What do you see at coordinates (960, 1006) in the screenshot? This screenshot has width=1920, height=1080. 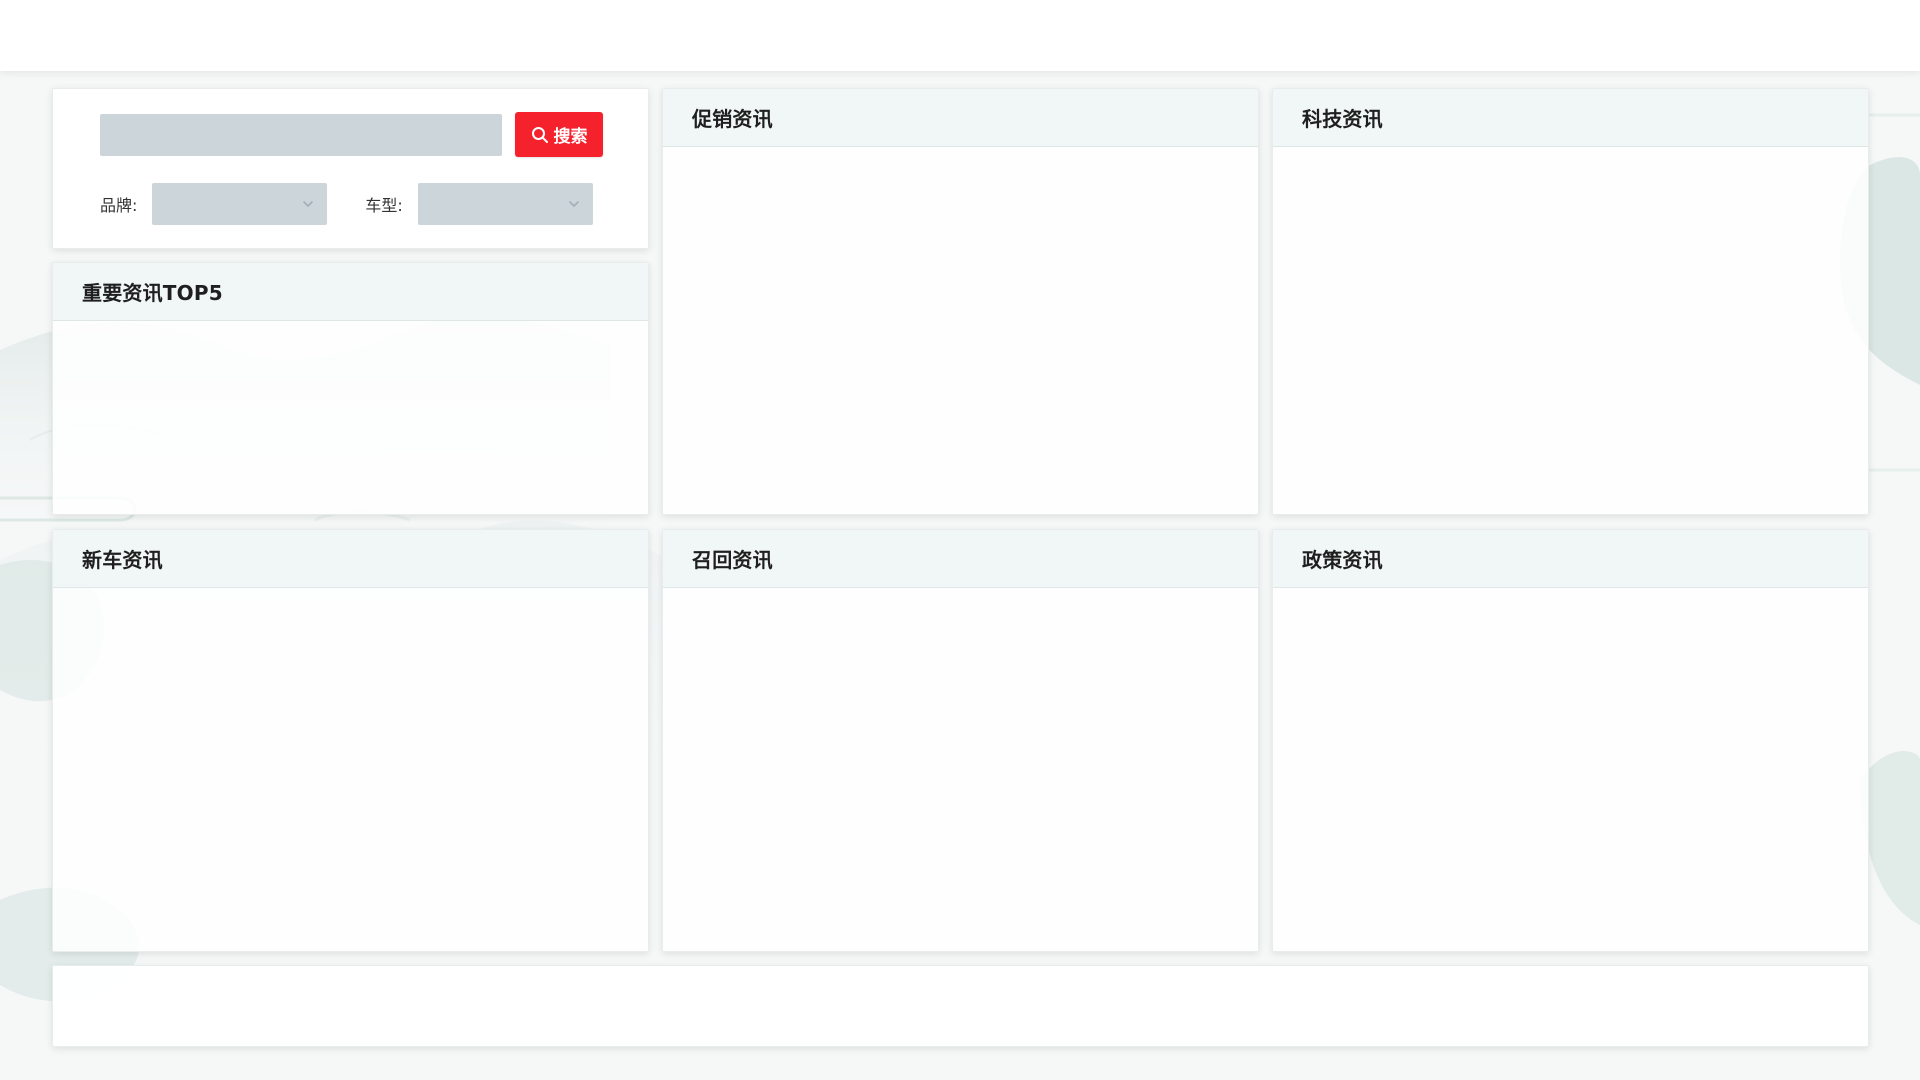 I see `footer-panel` at bounding box center [960, 1006].